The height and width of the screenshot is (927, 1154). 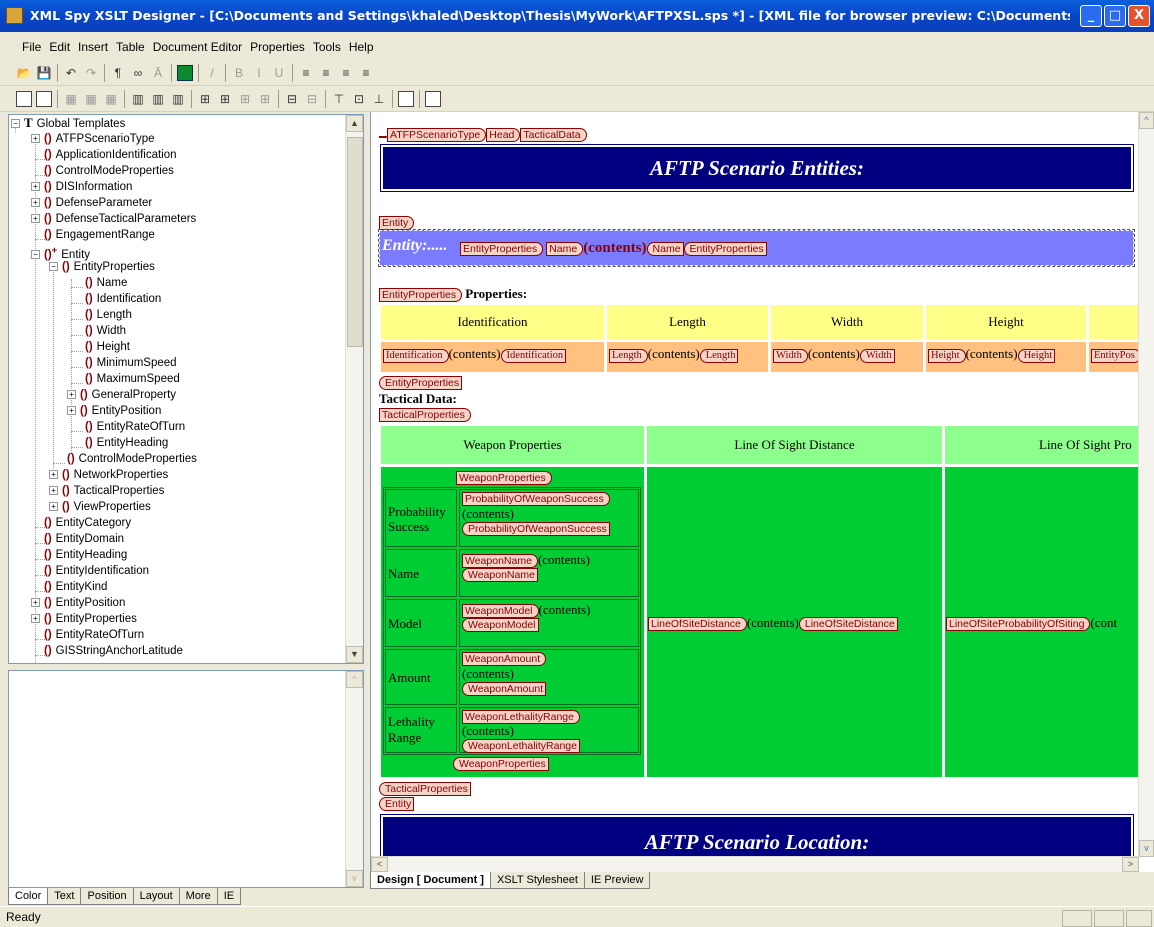 I want to click on weapon-row-value: WeaponAmount (contents) WeaponAmount, so click(x=549, y=677).